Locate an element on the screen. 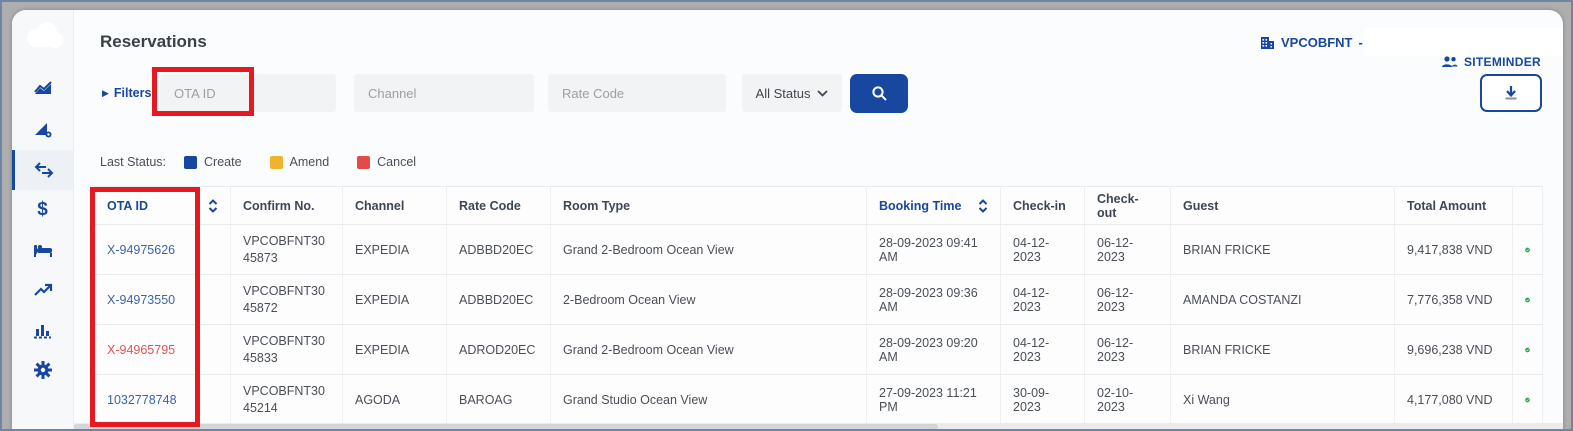 The image size is (1573, 431). confirm-no-cell: VPCOBFNT3045873 is located at coordinates (286, 249).